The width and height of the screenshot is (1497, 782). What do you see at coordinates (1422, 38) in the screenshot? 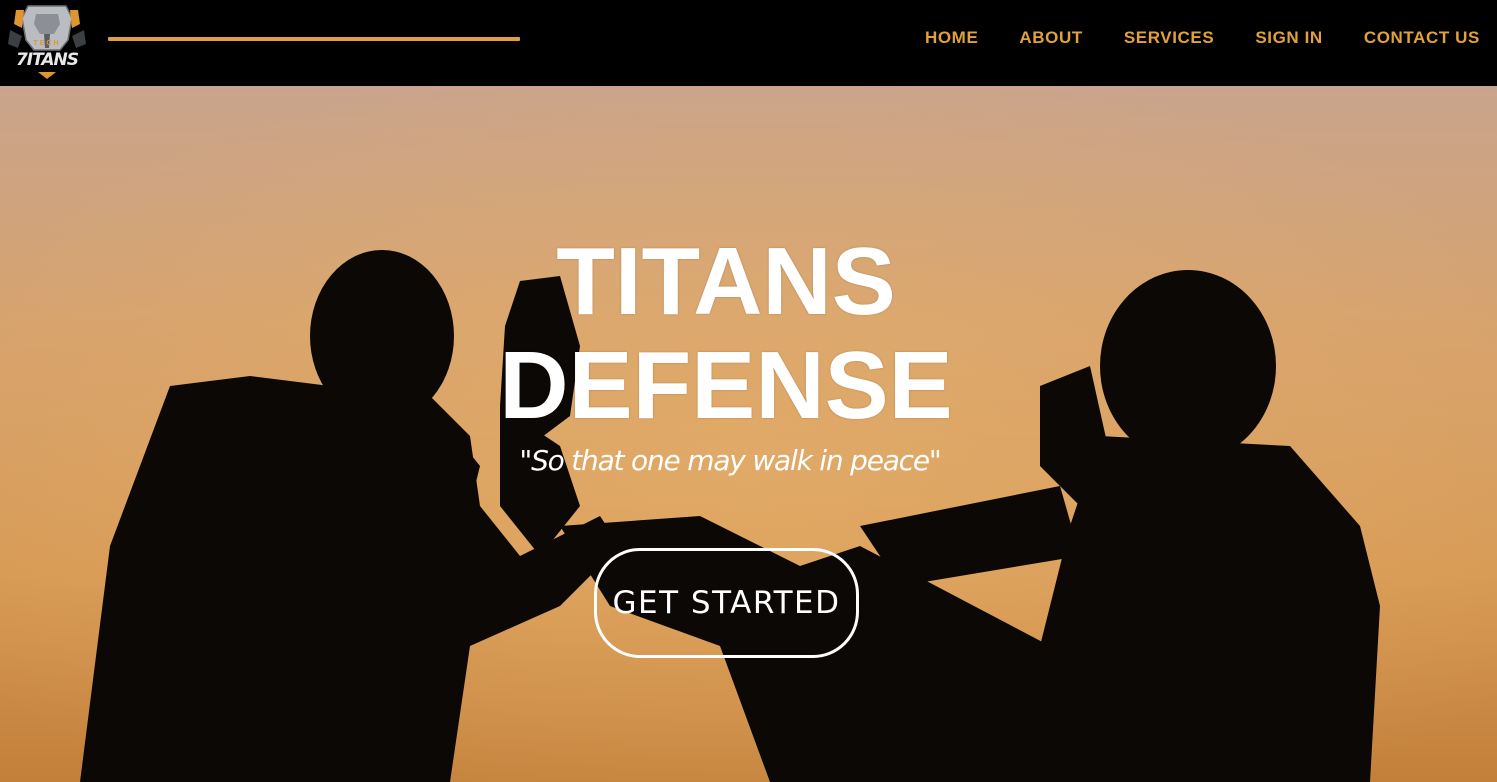
I see `nav-contact-link: CONTACT US` at bounding box center [1422, 38].